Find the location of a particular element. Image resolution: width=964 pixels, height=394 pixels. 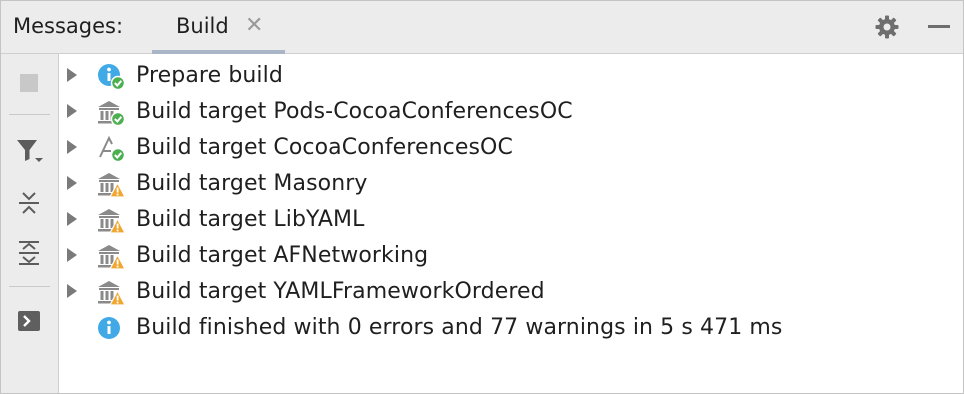

gear-icon is located at coordinates (887, 27).